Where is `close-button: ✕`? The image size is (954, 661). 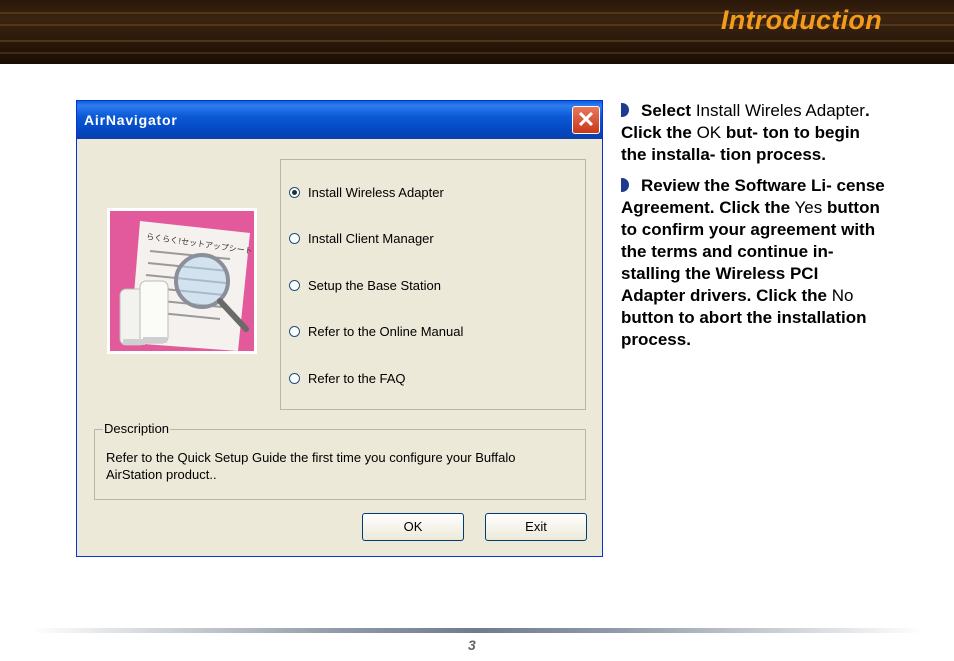
close-button: ✕ is located at coordinates (586, 120).